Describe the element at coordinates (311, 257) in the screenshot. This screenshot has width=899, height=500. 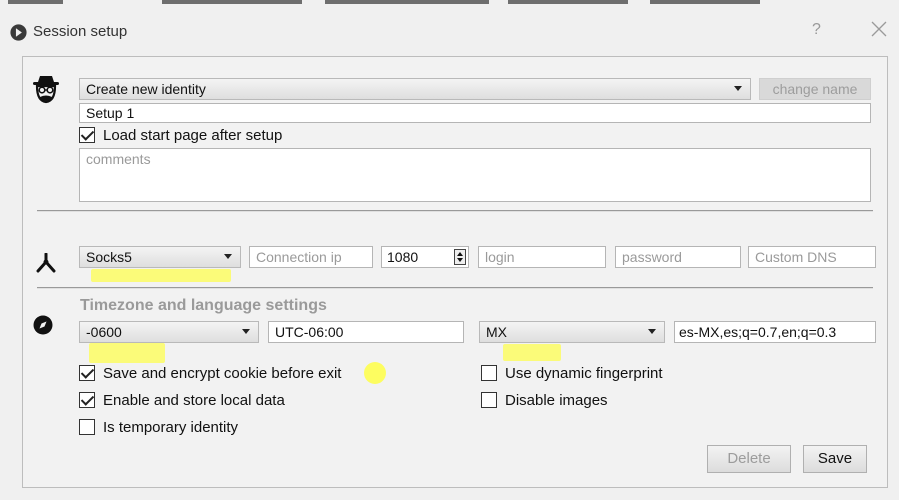
I see `connection-ip-input: Connection ip` at that location.